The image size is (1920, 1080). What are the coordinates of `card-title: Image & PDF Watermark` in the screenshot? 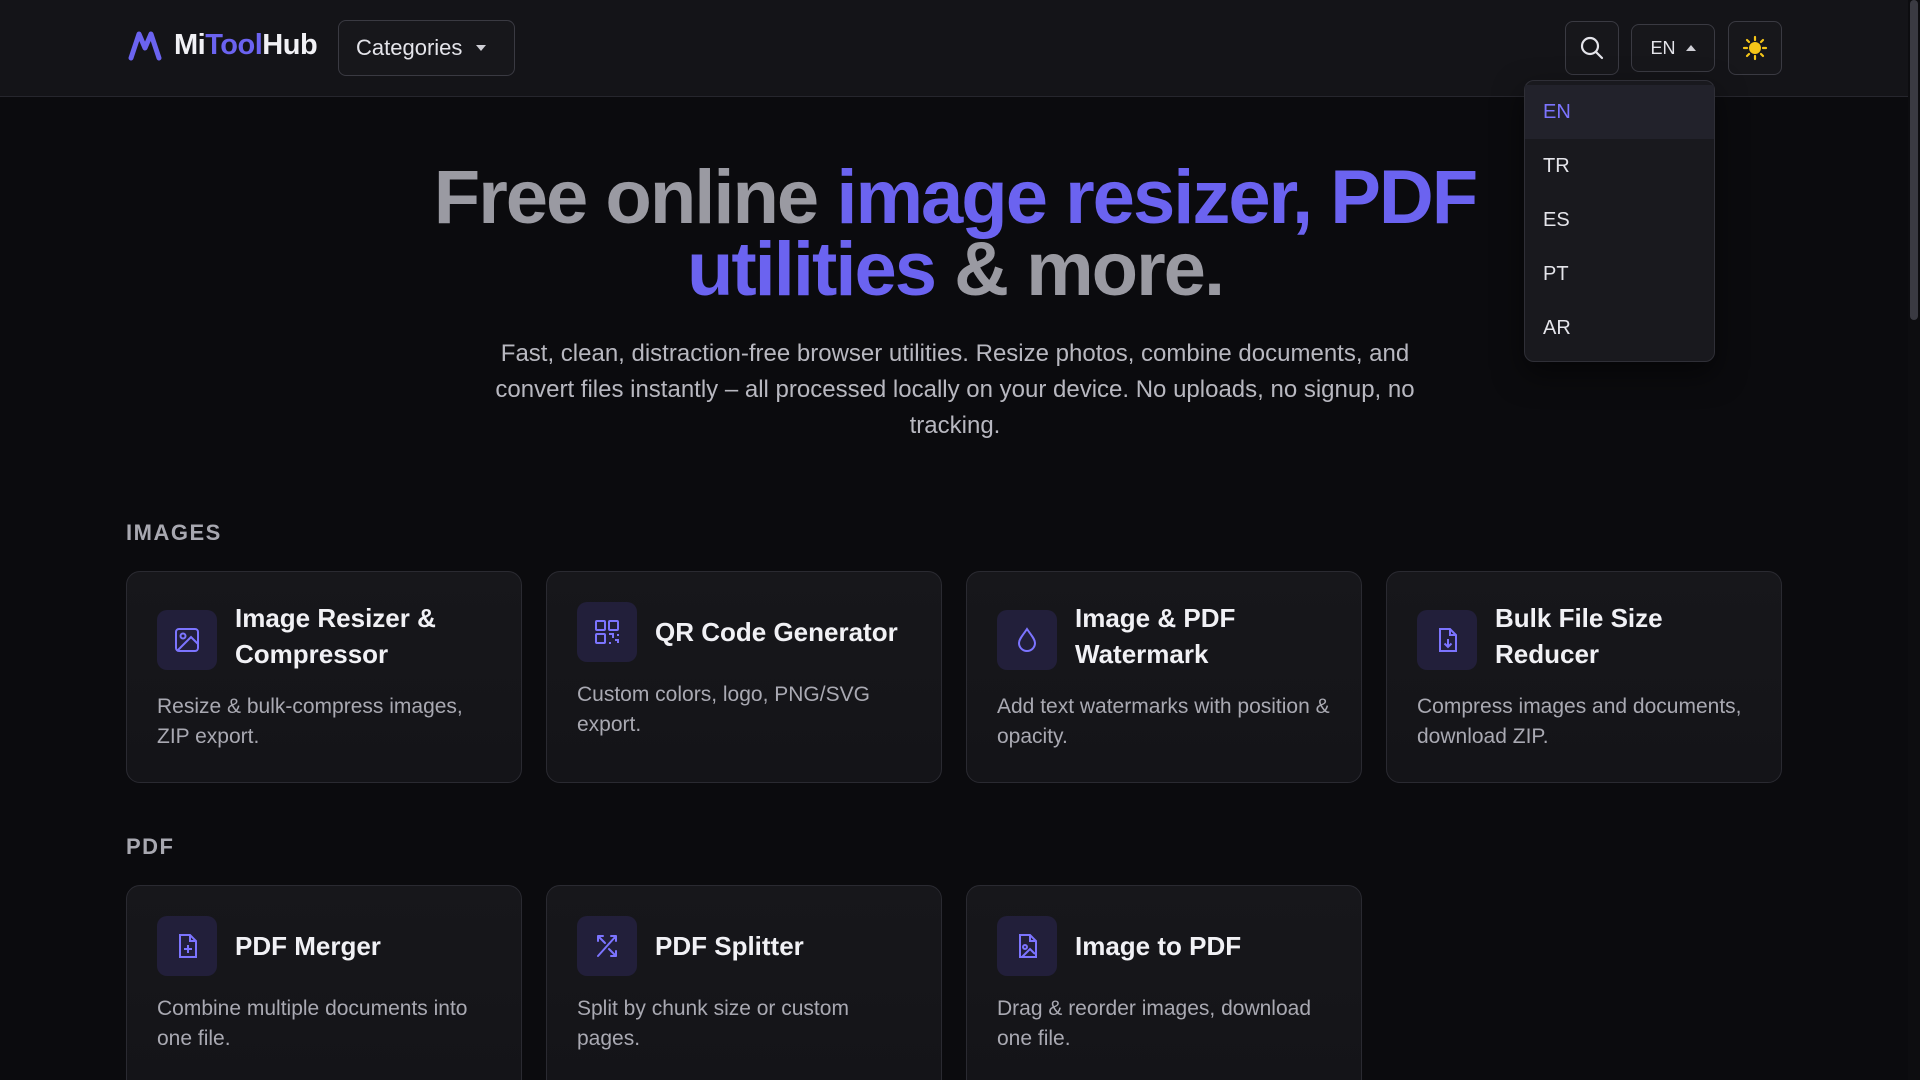 It's located at (1155, 636).